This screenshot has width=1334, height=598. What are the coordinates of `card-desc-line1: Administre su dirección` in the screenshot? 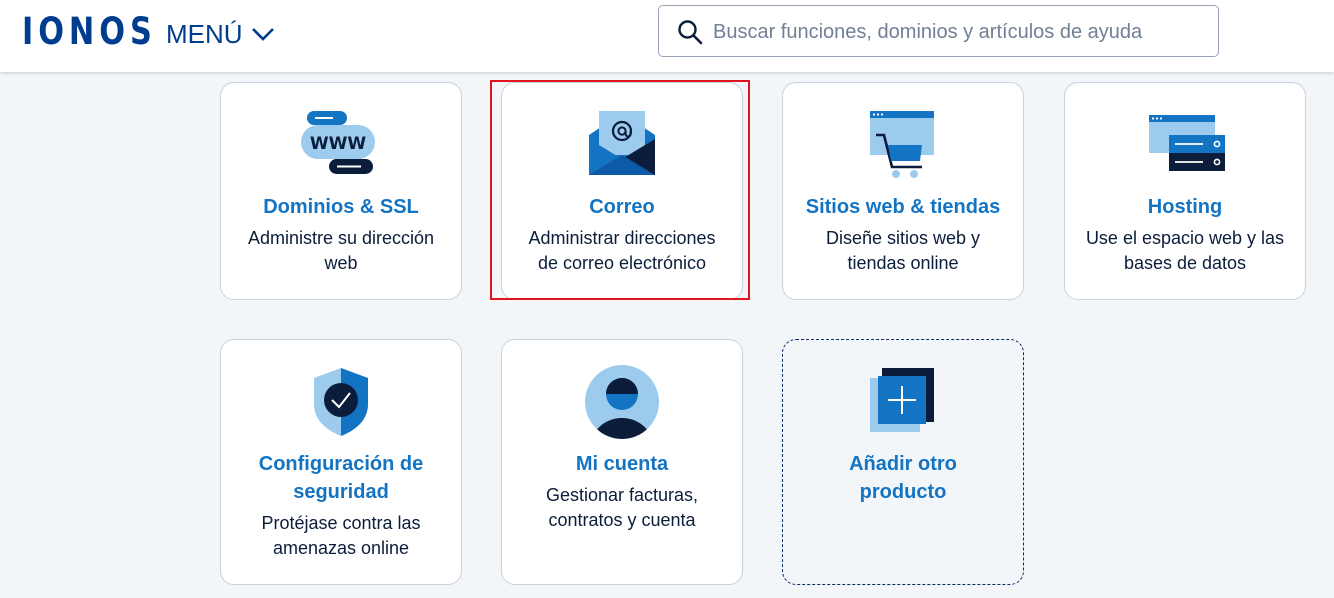 It's located at (341, 238).